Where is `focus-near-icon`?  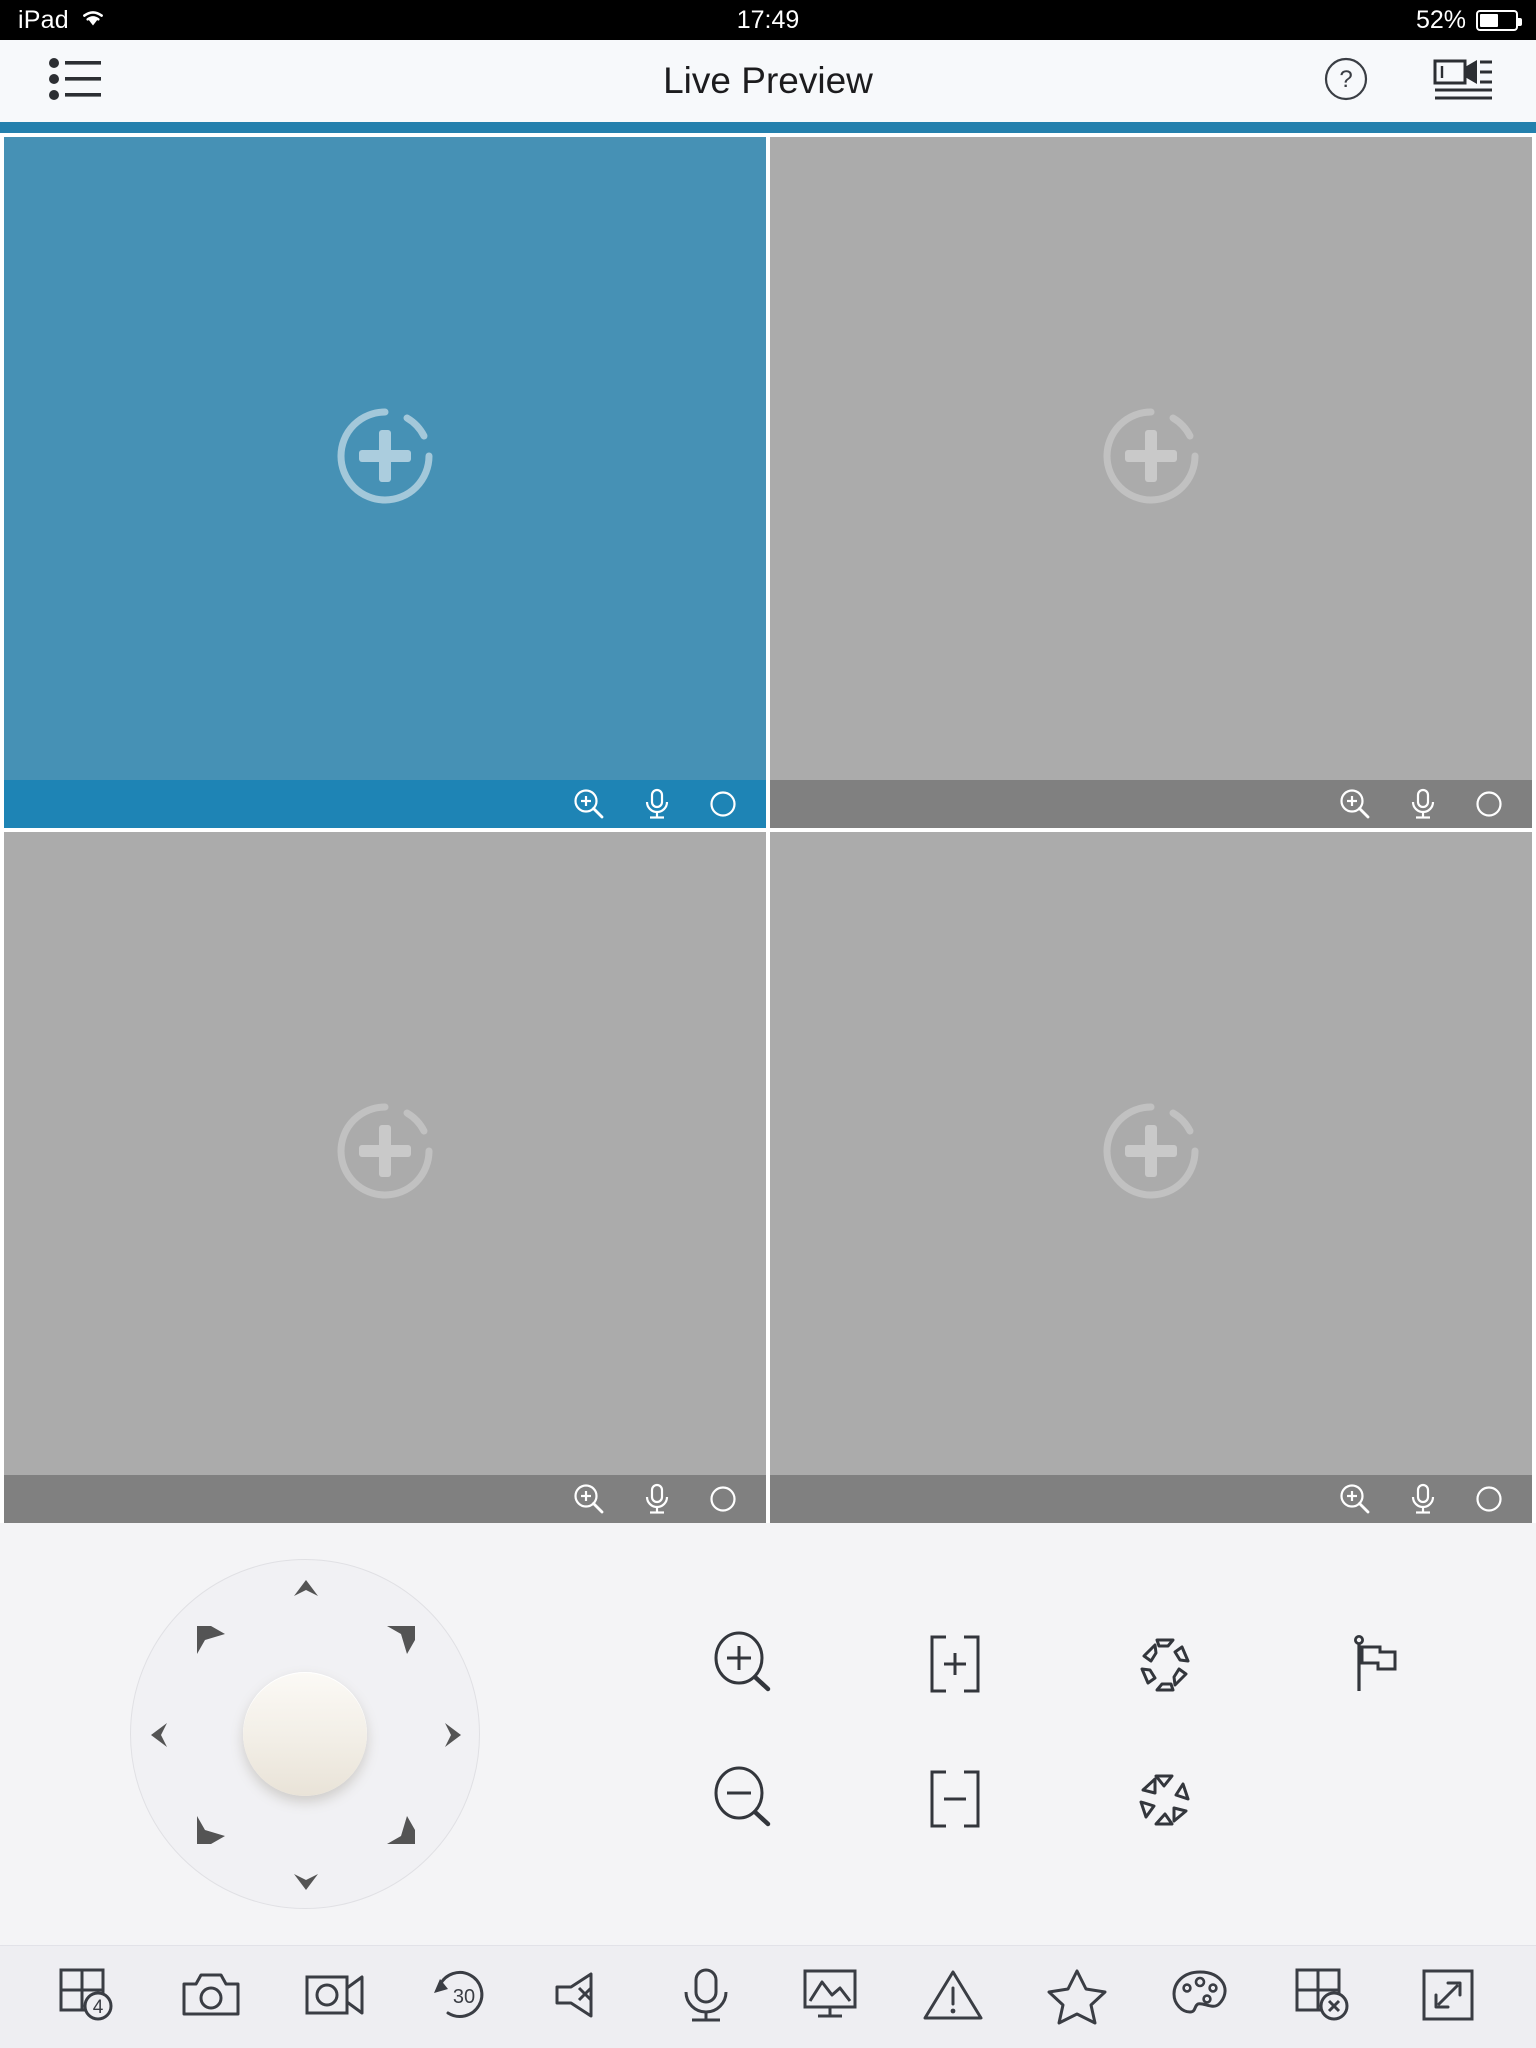
focus-near-icon is located at coordinates (955, 1666).